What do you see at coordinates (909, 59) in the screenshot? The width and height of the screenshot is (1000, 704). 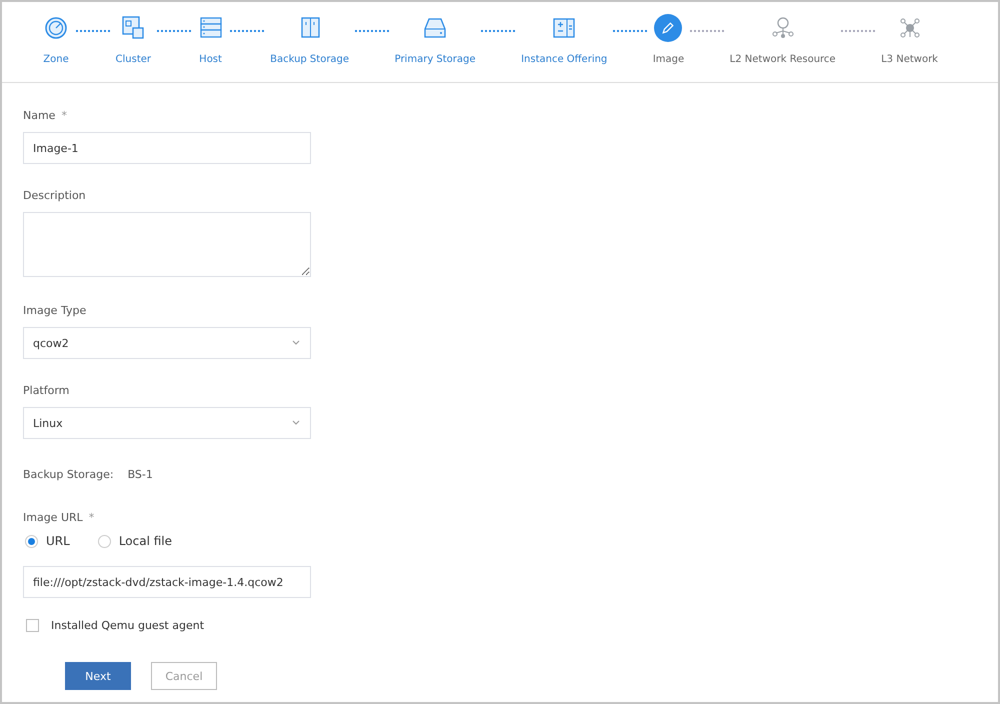 I see `step-label: L3 Network` at bounding box center [909, 59].